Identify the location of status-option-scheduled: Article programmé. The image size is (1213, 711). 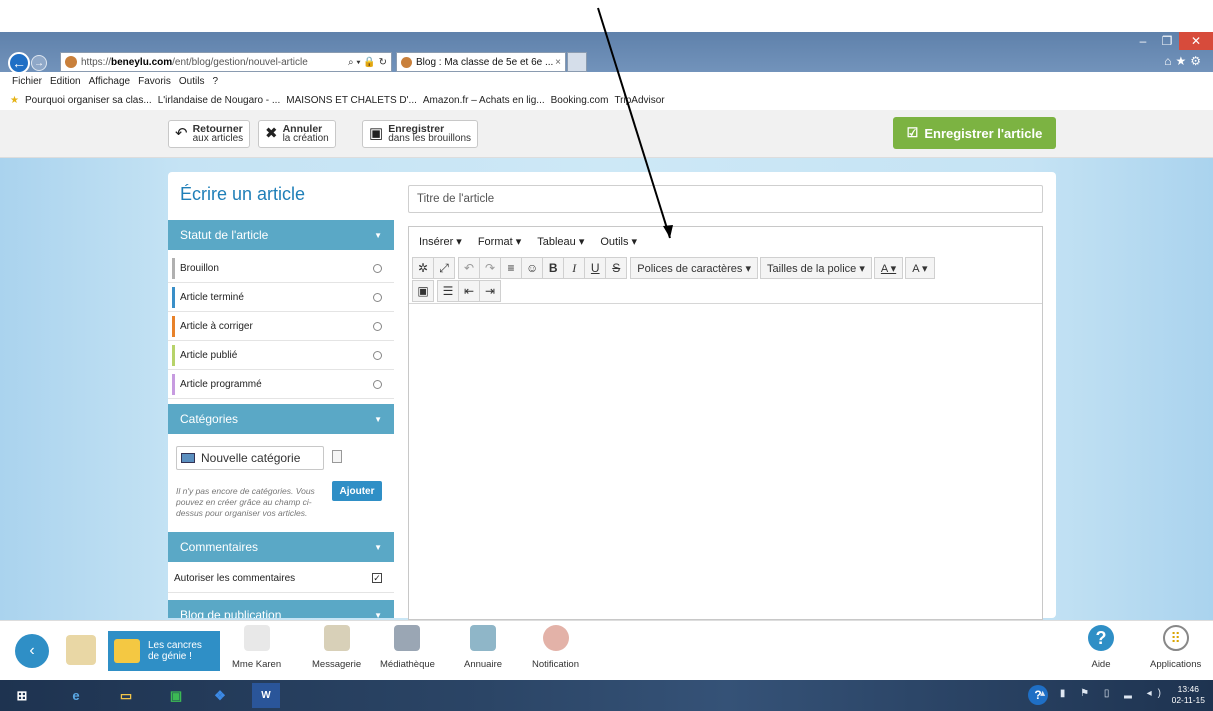
(281, 384).